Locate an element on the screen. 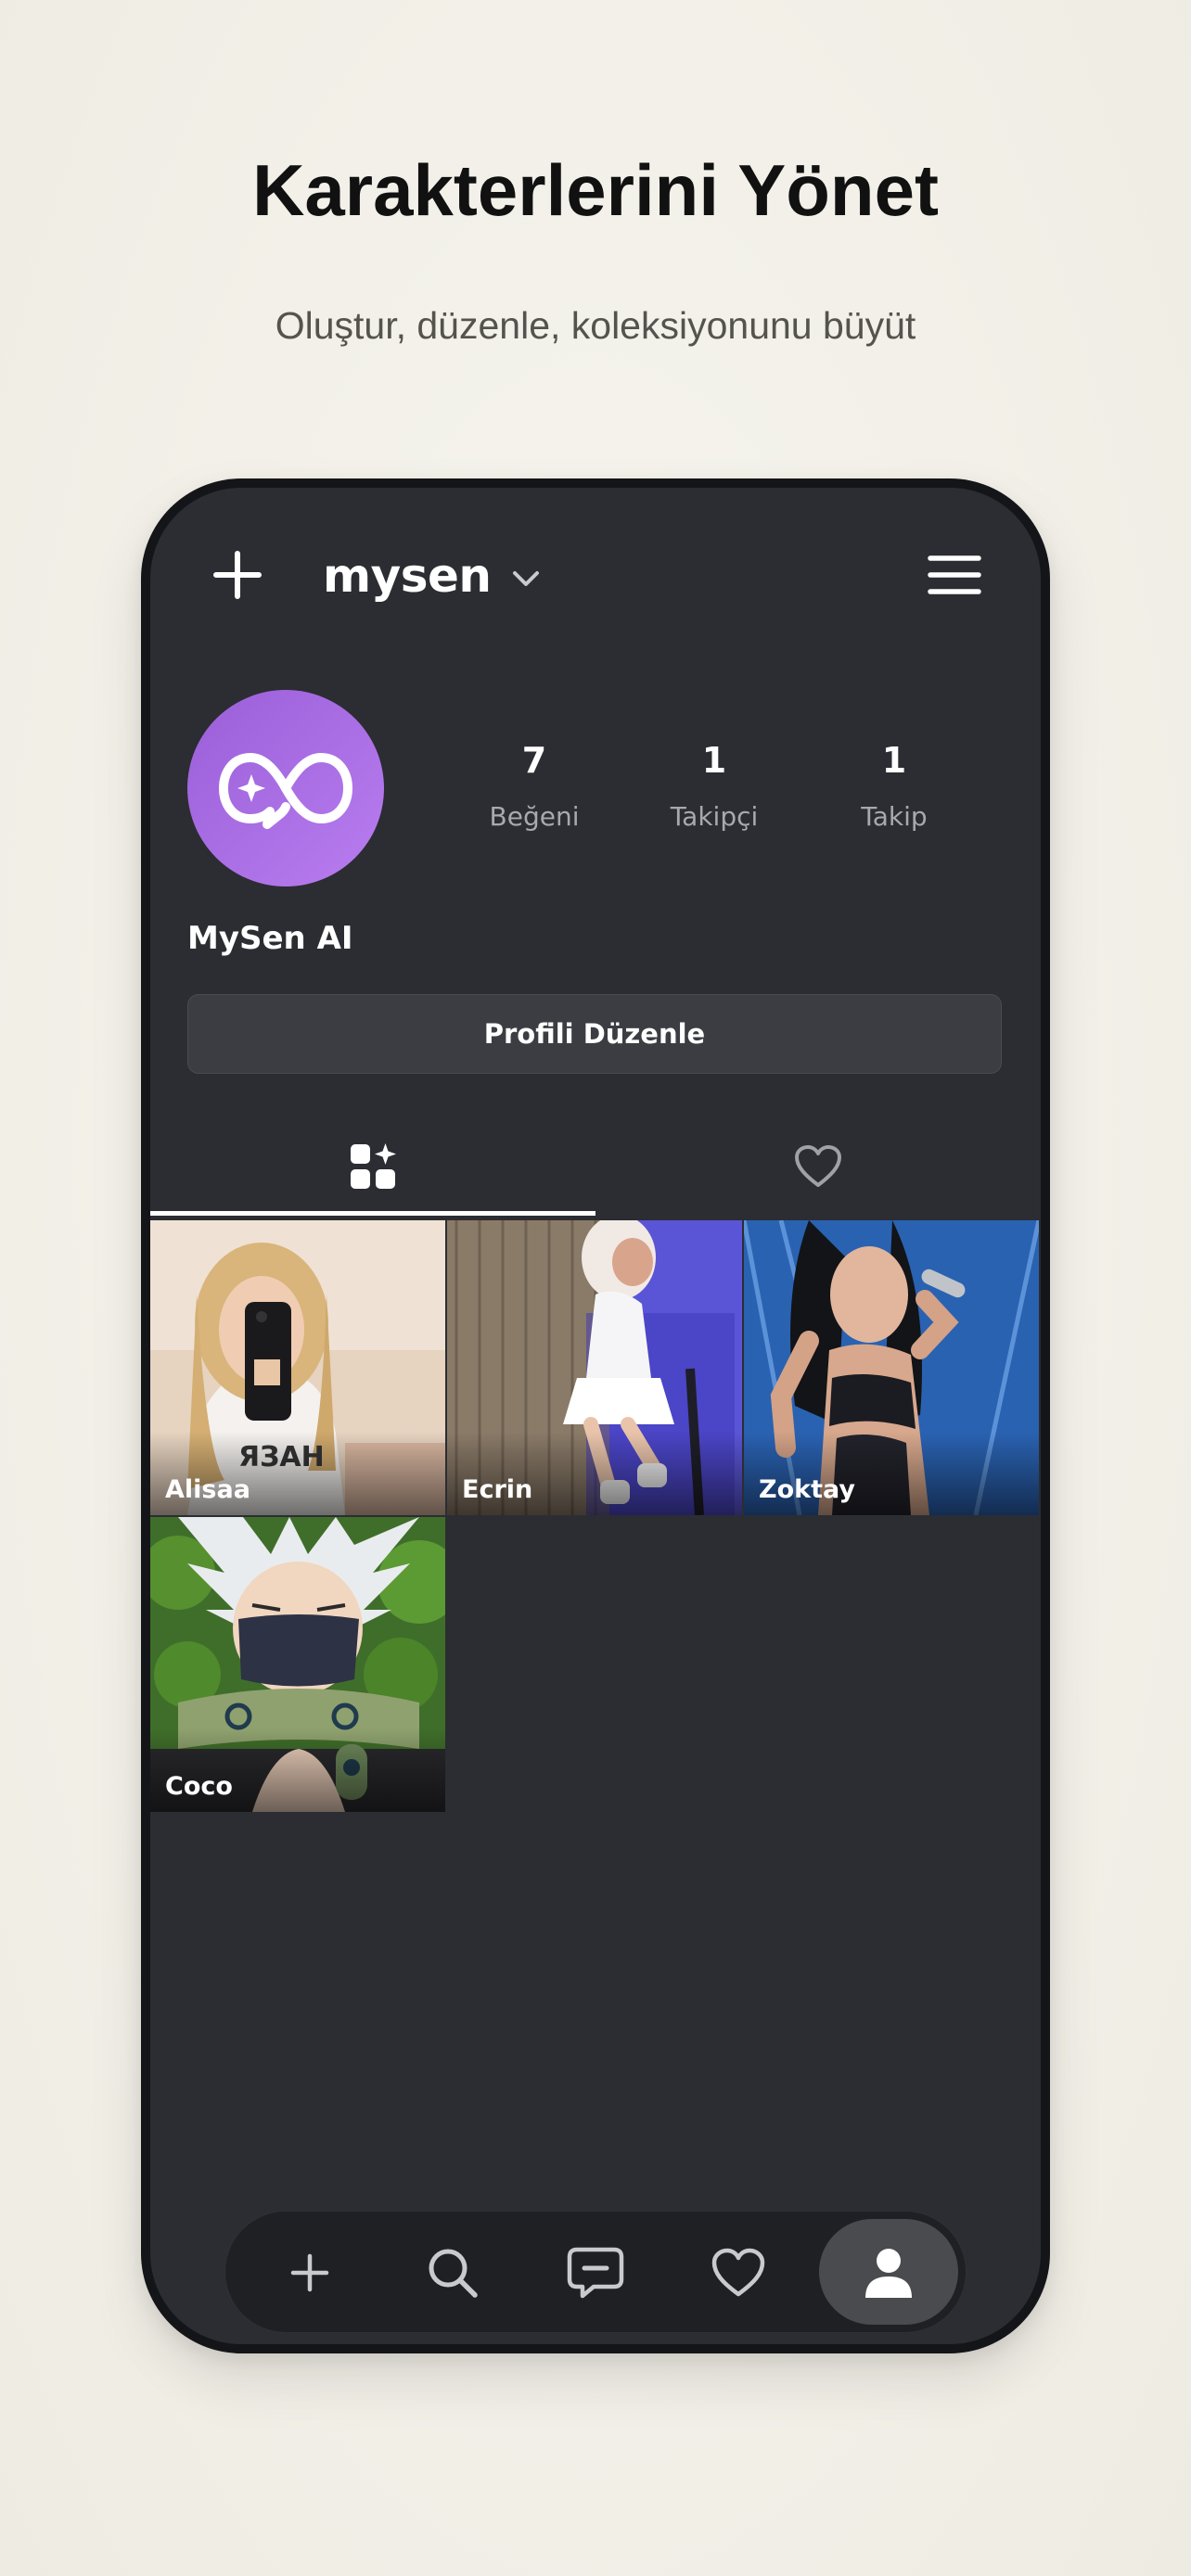 The image size is (1191, 2576). character-card: Coco is located at coordinates (297, 1665).